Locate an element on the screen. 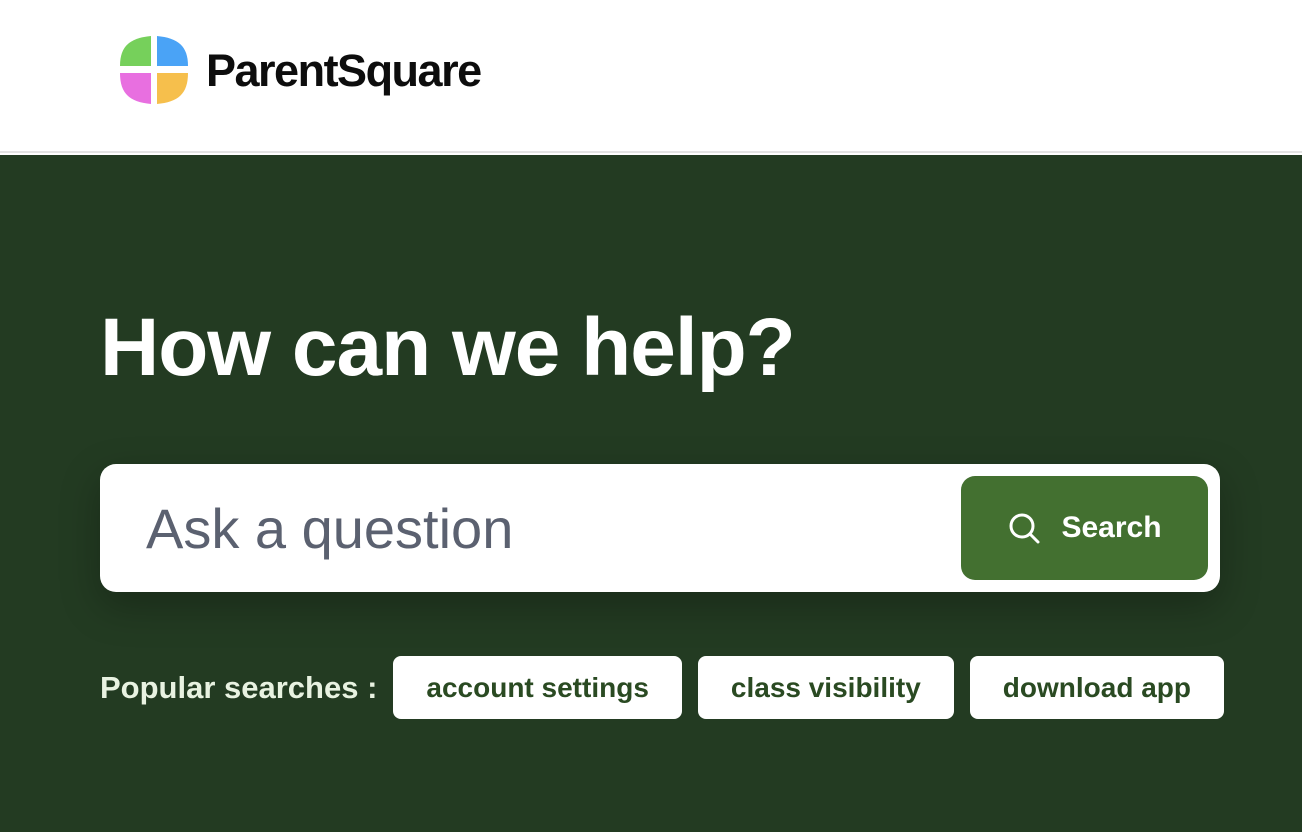 The width and height of the screenshot is (1302, 832). search-box: Search is located at coordinates (660, 528).